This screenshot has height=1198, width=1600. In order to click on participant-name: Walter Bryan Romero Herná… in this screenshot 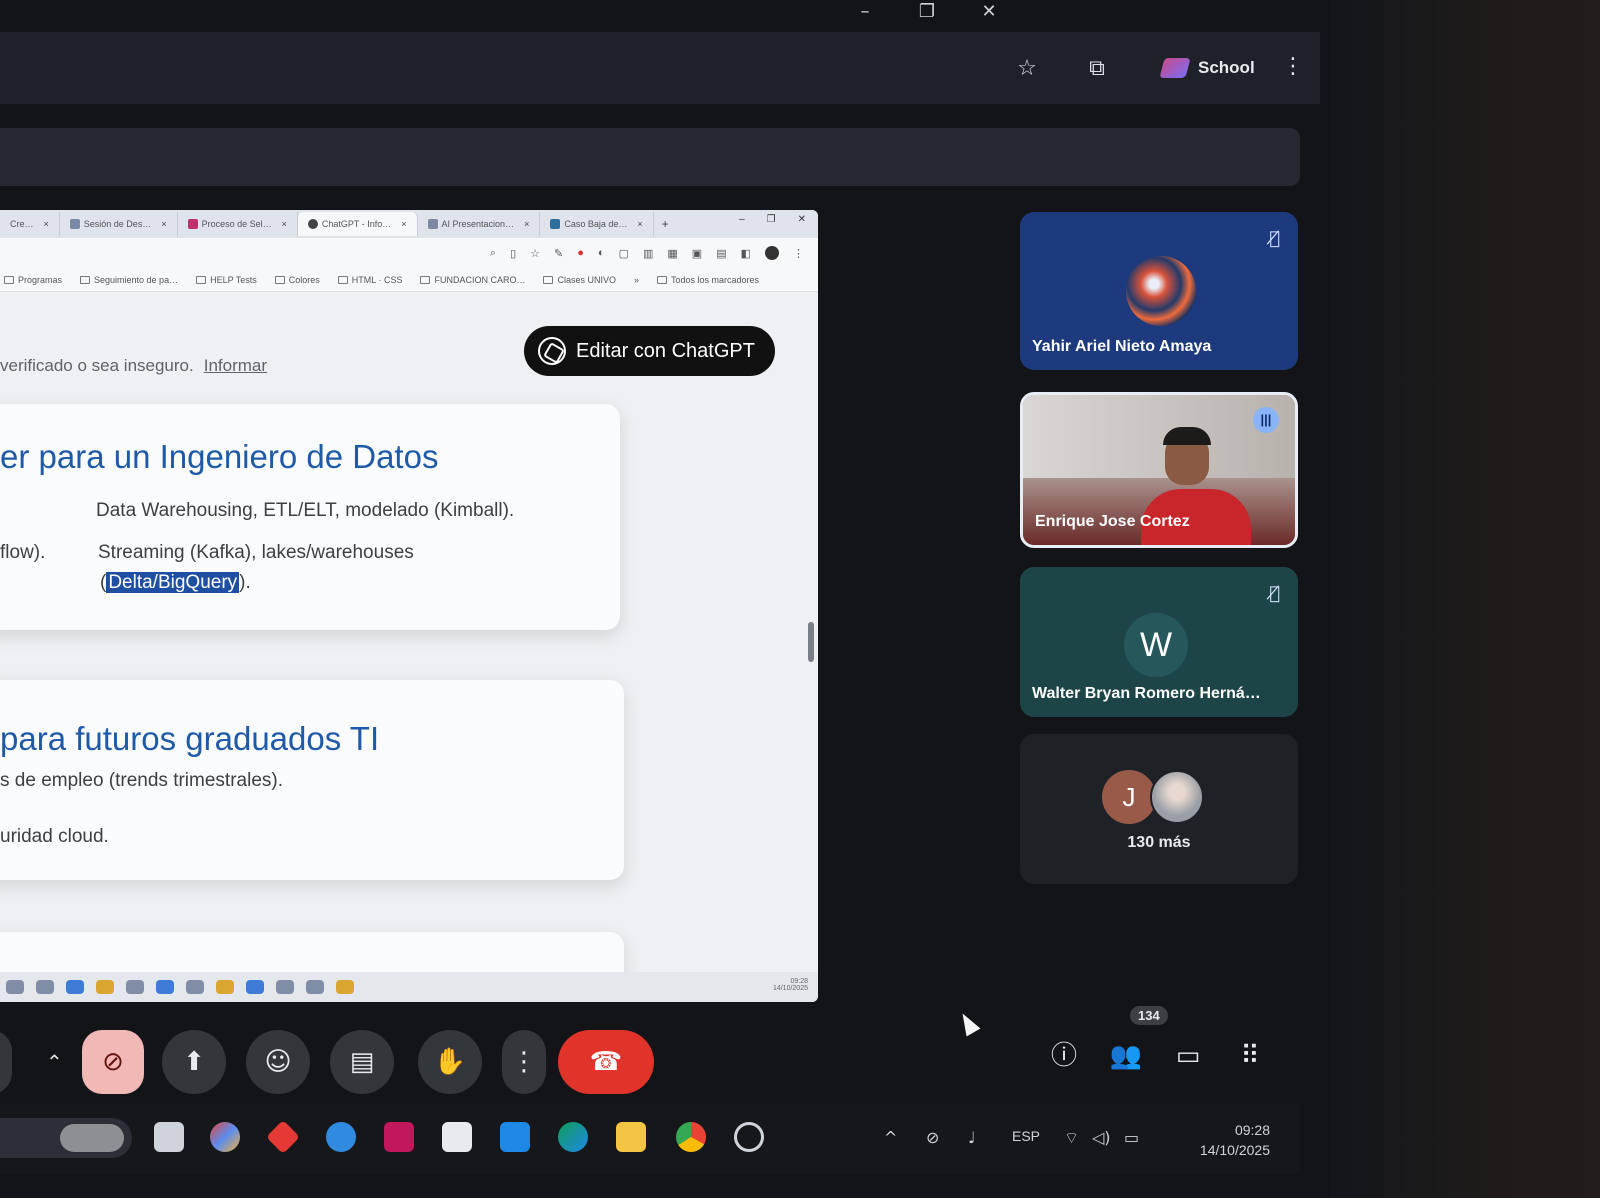, I will do `click(1146, 693)`.